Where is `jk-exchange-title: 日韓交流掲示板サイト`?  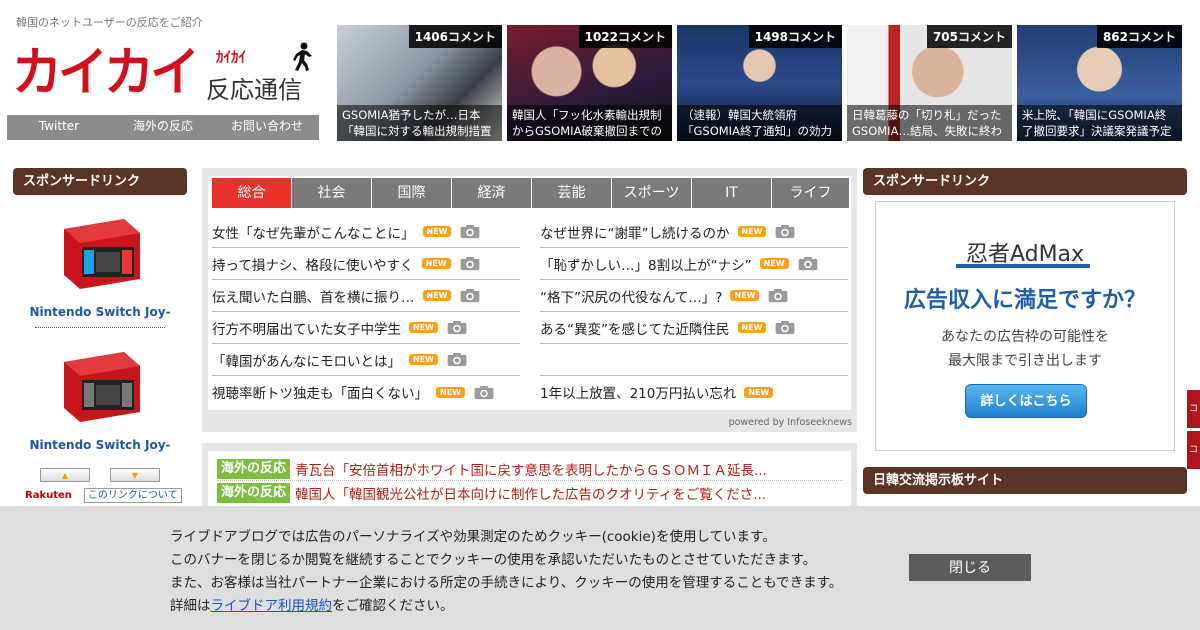 jk-exchange-title: 日韓交流掲示板サイト is located at coordinates (1025, 480).